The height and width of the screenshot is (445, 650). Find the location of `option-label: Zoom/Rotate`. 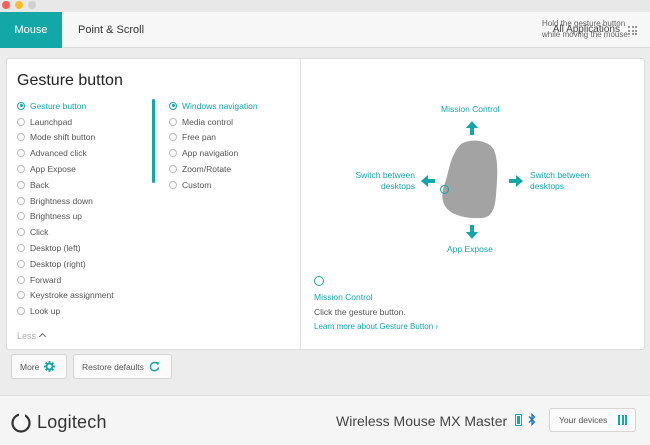

option-label: Zoom/Rotate is located at coordinates (207, 169).